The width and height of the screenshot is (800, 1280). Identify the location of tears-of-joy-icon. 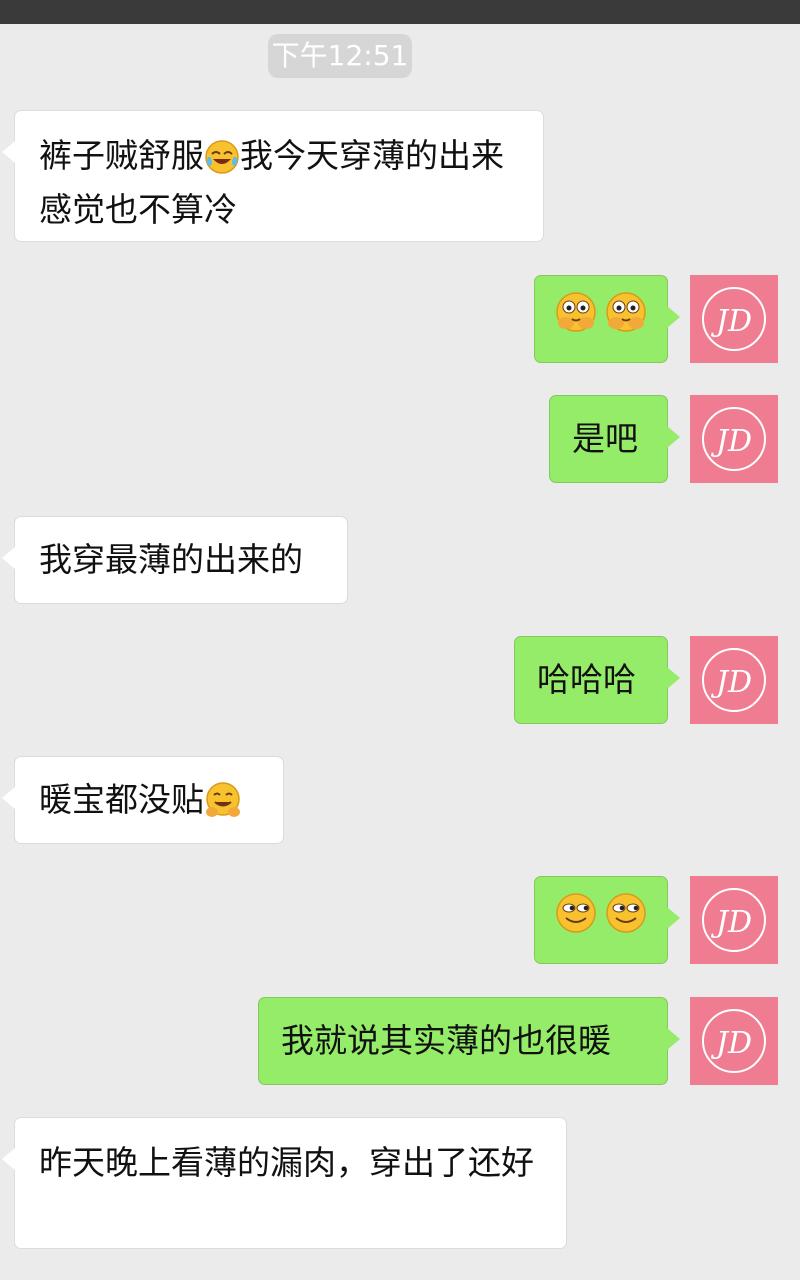
(222, 163).